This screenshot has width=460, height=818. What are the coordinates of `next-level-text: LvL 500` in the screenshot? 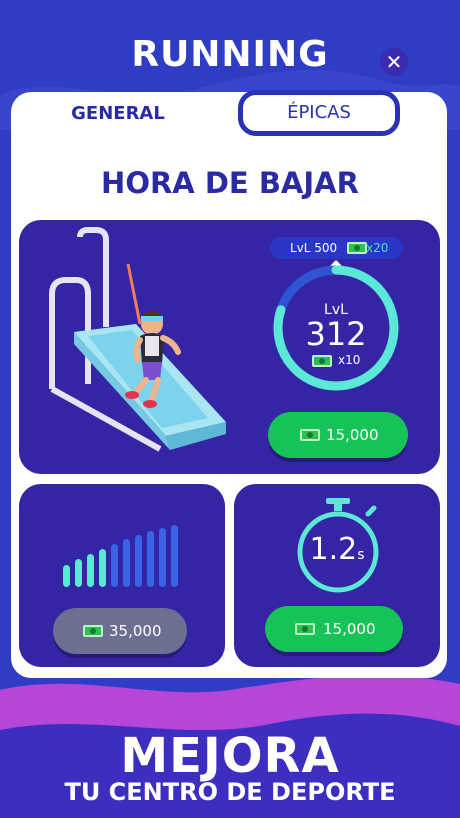 It's located at (314, 248).